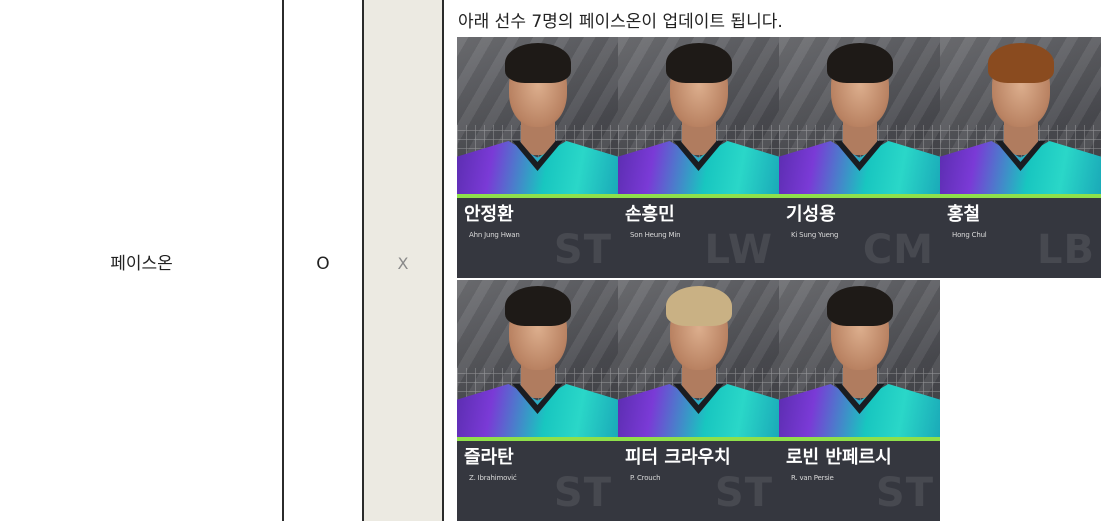  I want to click on position-label: LW, so click(738, 250).